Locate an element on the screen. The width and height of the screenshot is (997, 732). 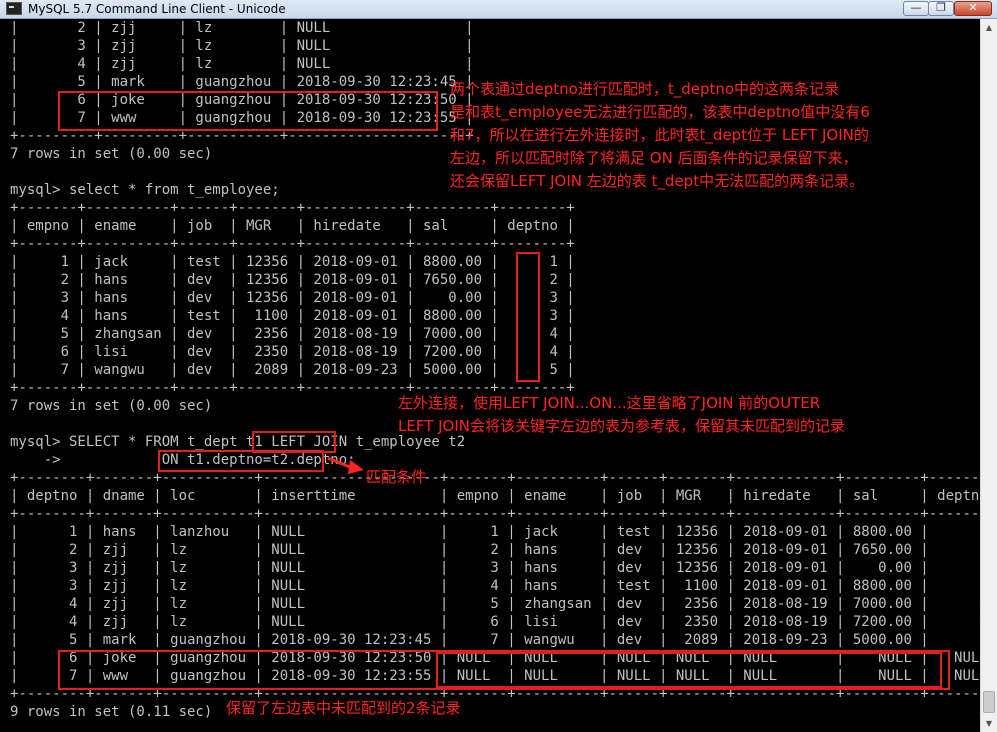
window-title: MySQL 5.7 Command Line Client - Unicode is located at coordinates (157, 9).